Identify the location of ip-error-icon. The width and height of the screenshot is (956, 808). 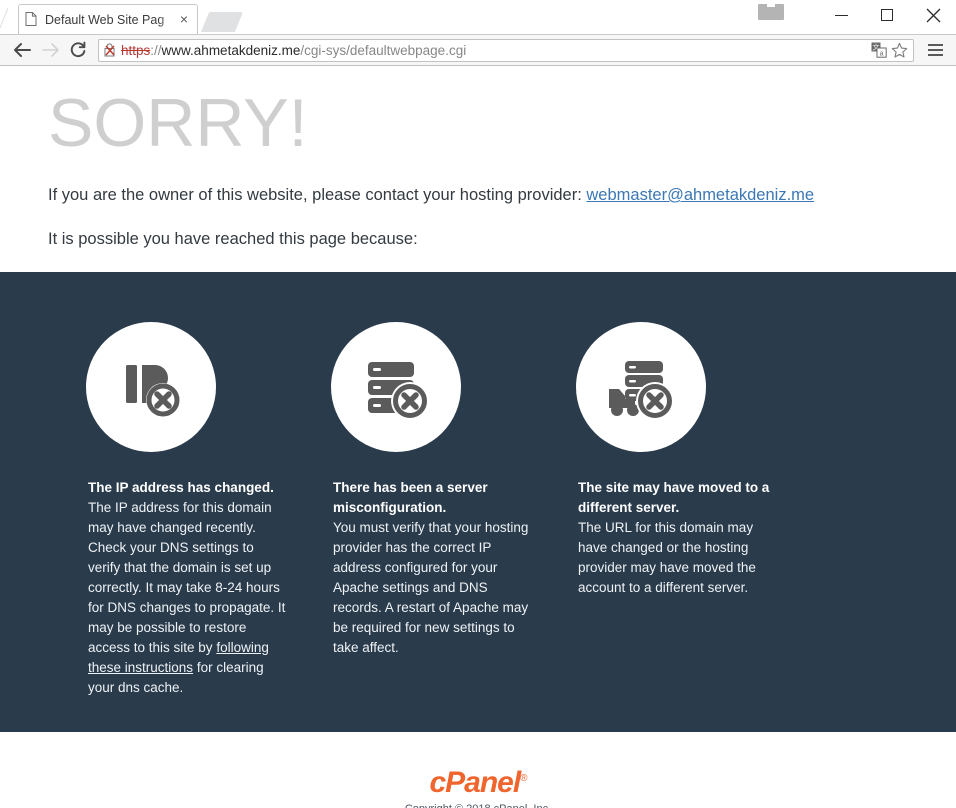
(151, 387).